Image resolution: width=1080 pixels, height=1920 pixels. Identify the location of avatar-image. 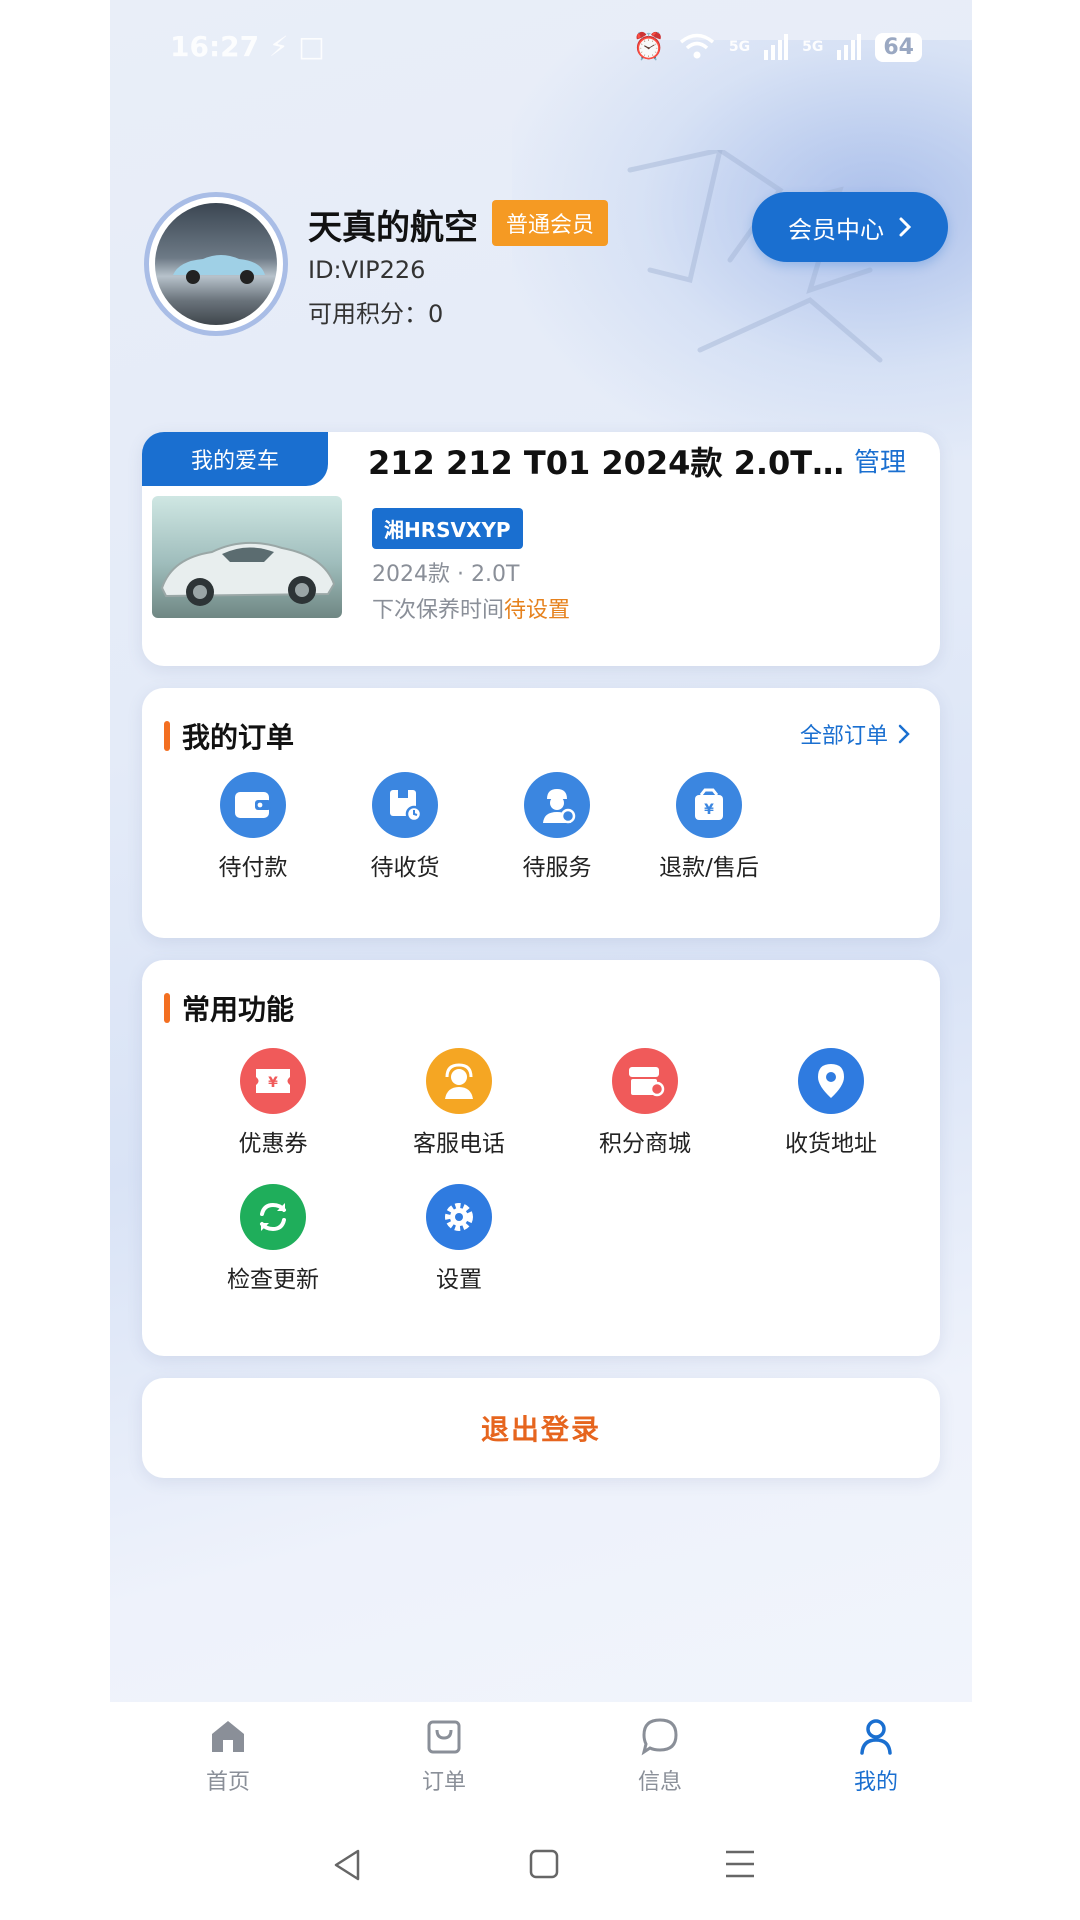
(216, 264).